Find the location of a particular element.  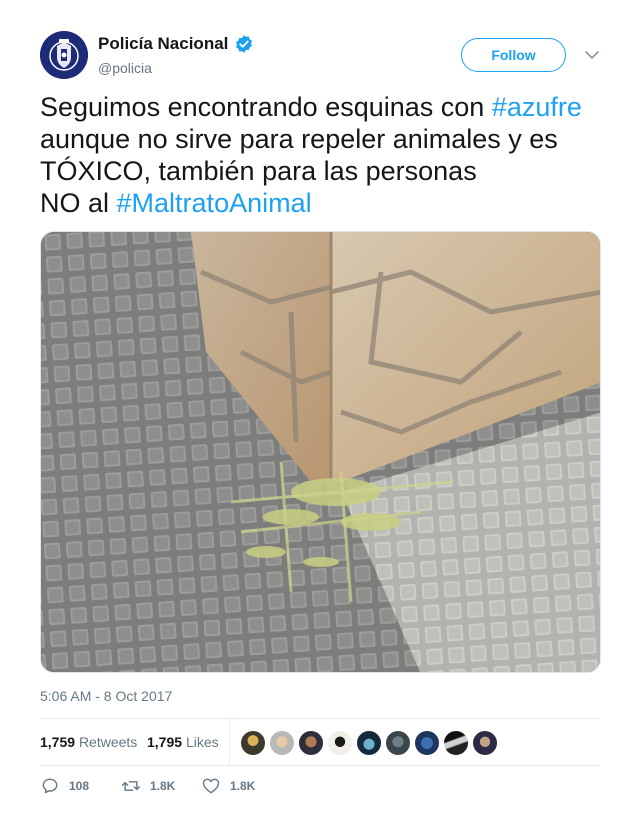

hashtag-link: #MaltratoAnimal is located at coordinates (214, 203).